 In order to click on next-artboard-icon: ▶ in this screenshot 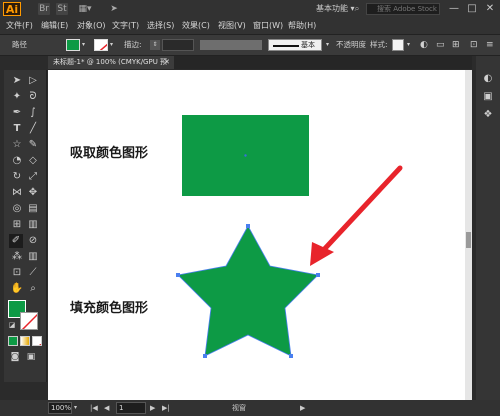, I will do `click(152, 408)`.